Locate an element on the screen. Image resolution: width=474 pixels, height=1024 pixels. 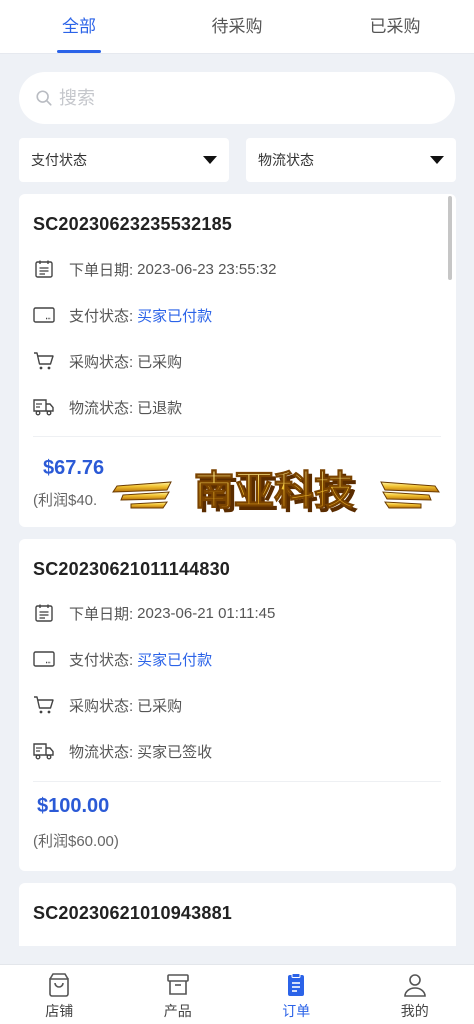
order-date-row: 下单日期: 2023-06-21 01:11:45 is located at coordinates (154, 613).